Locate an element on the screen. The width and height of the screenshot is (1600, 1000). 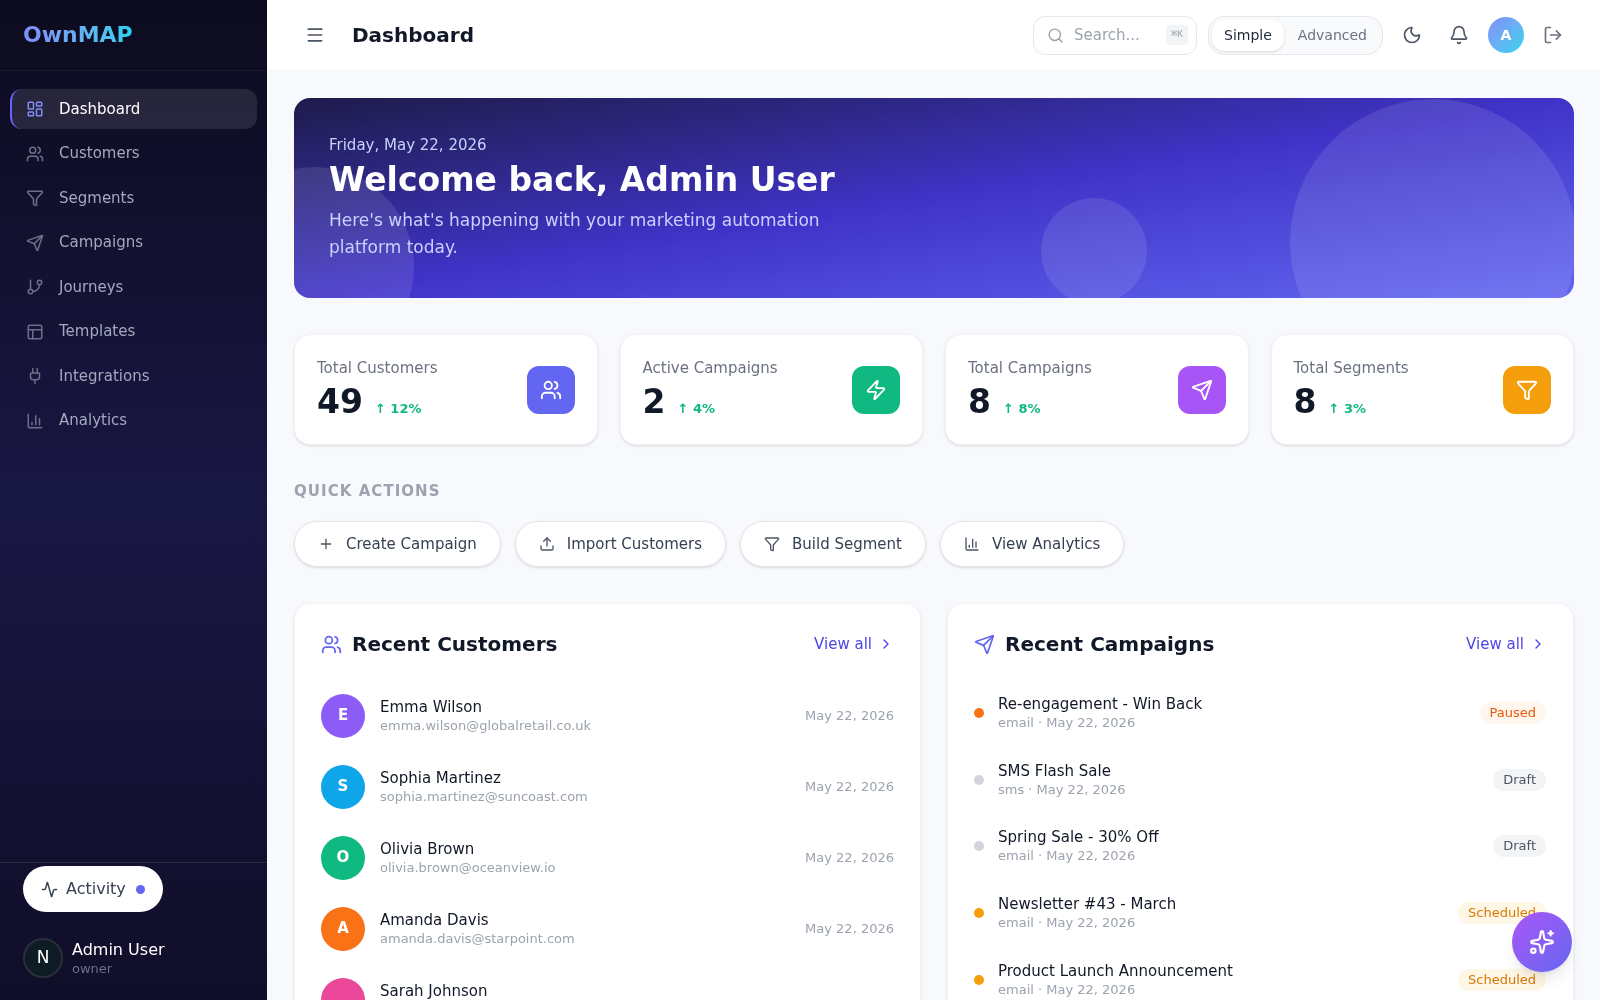
customer-name: Emma Wilson is located at coordinates (431, 706).